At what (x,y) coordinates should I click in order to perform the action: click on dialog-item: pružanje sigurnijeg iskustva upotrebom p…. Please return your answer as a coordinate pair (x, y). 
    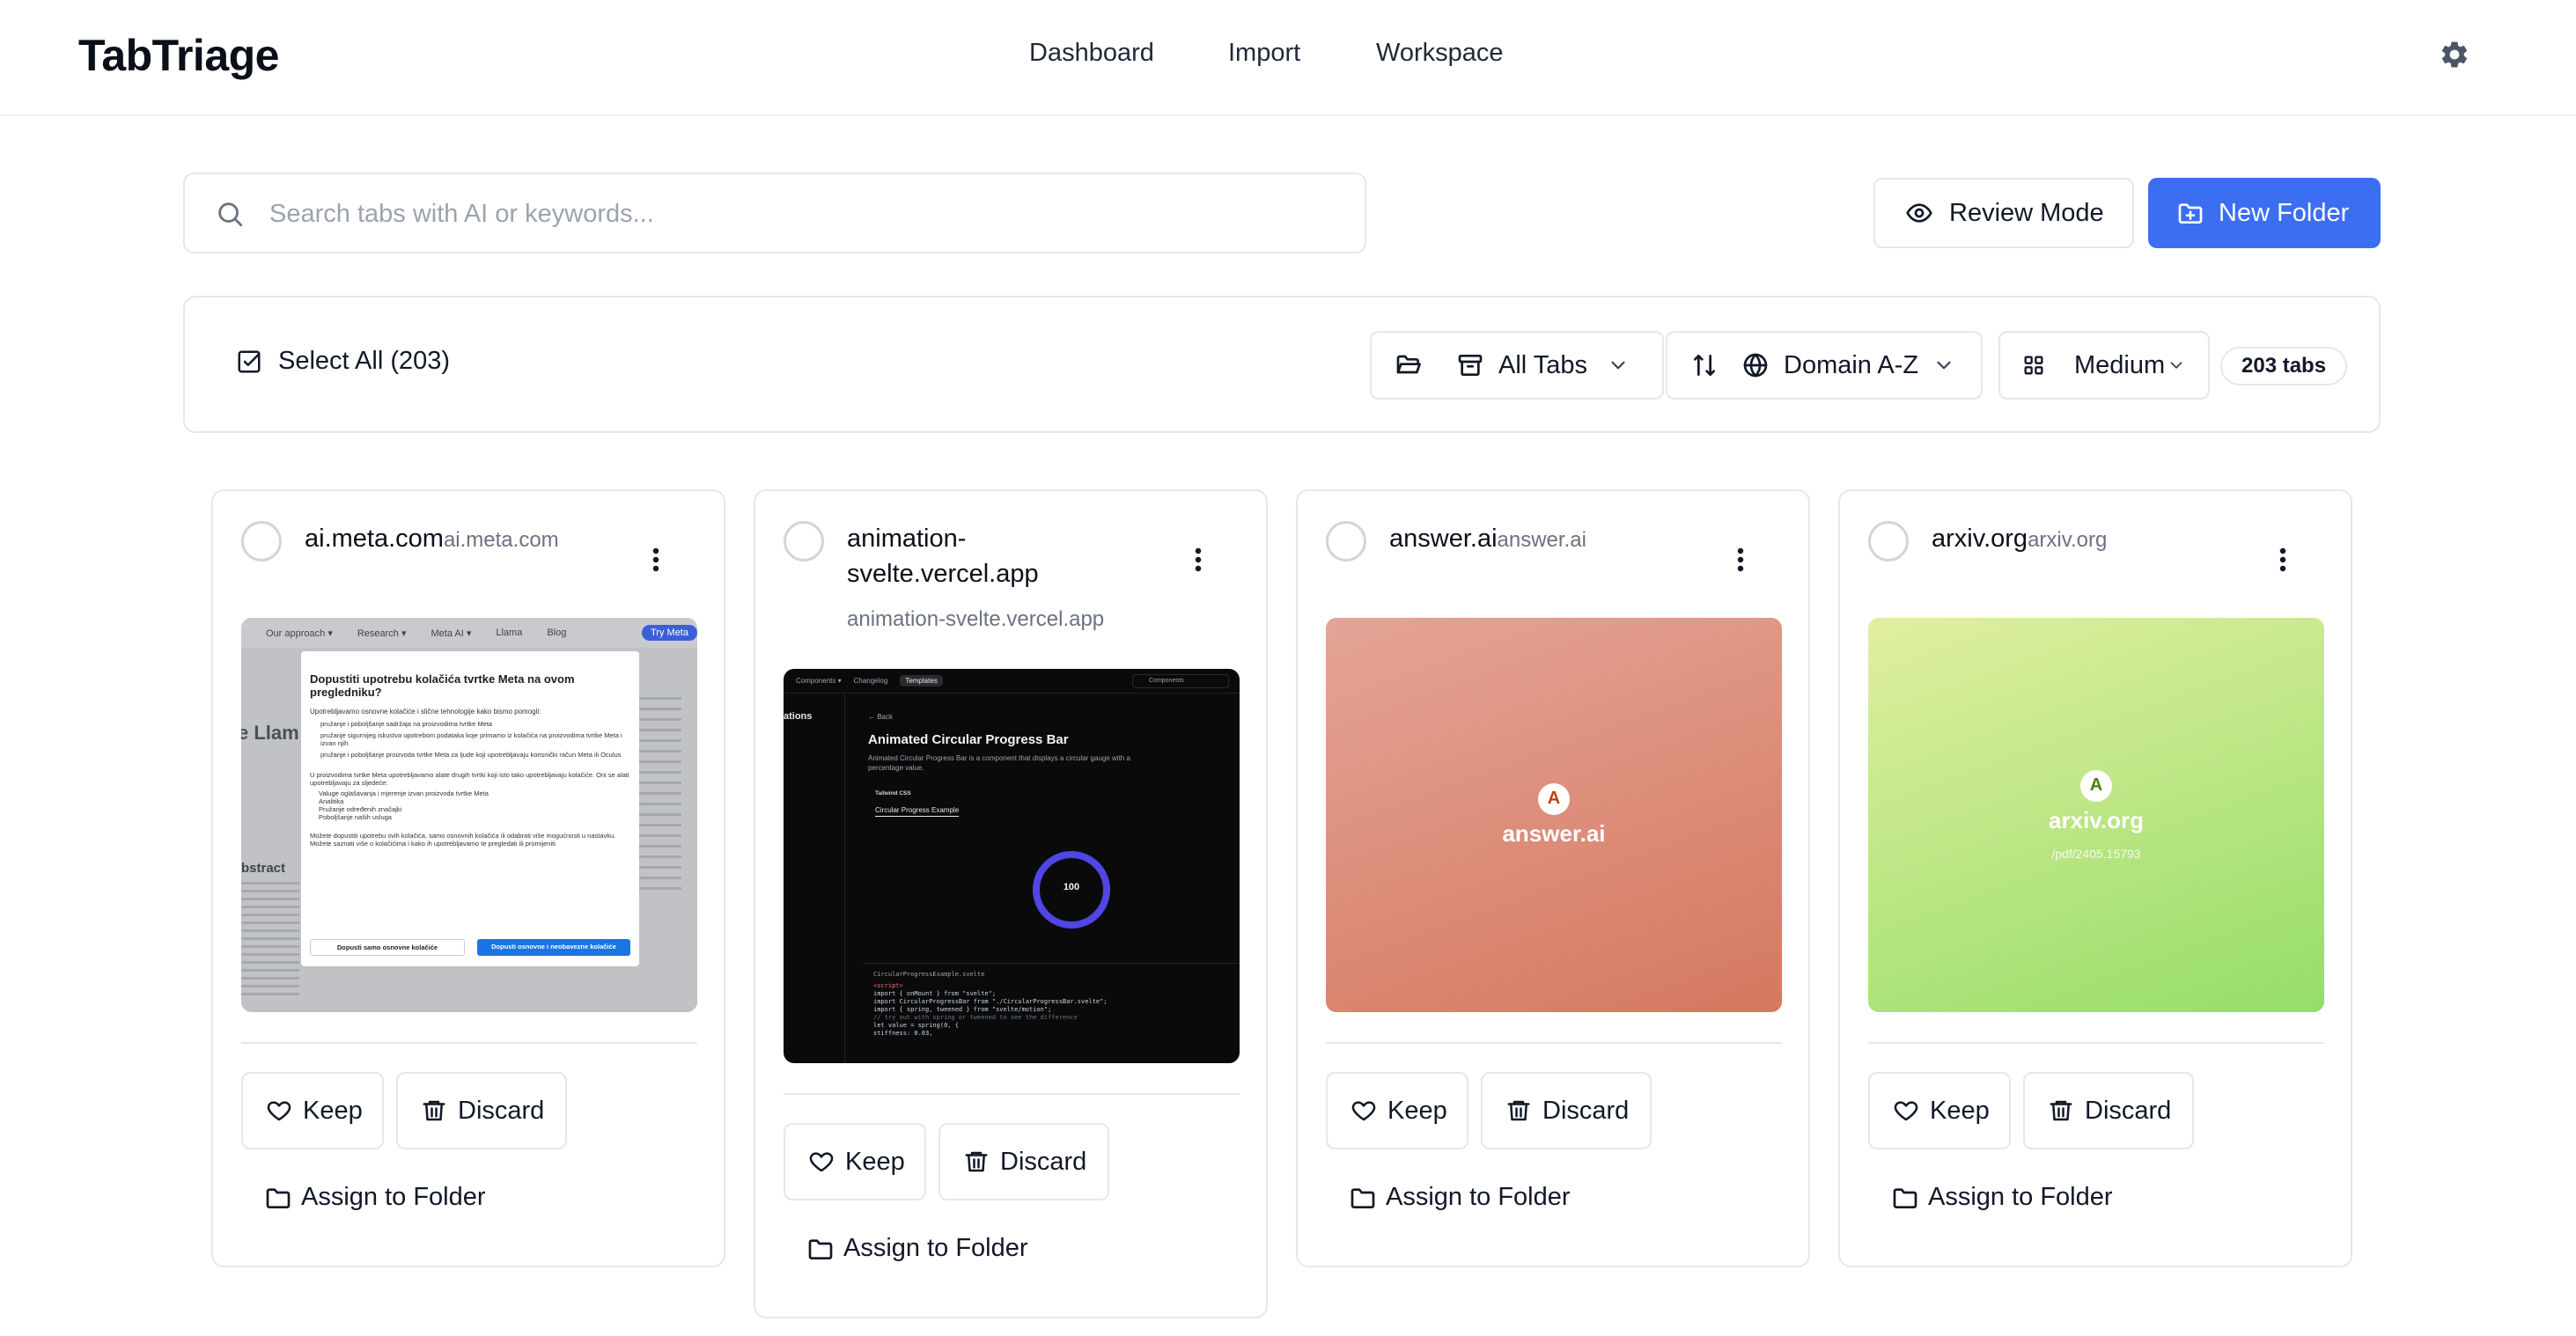
    Looking at the image, I should click on (471, 739).